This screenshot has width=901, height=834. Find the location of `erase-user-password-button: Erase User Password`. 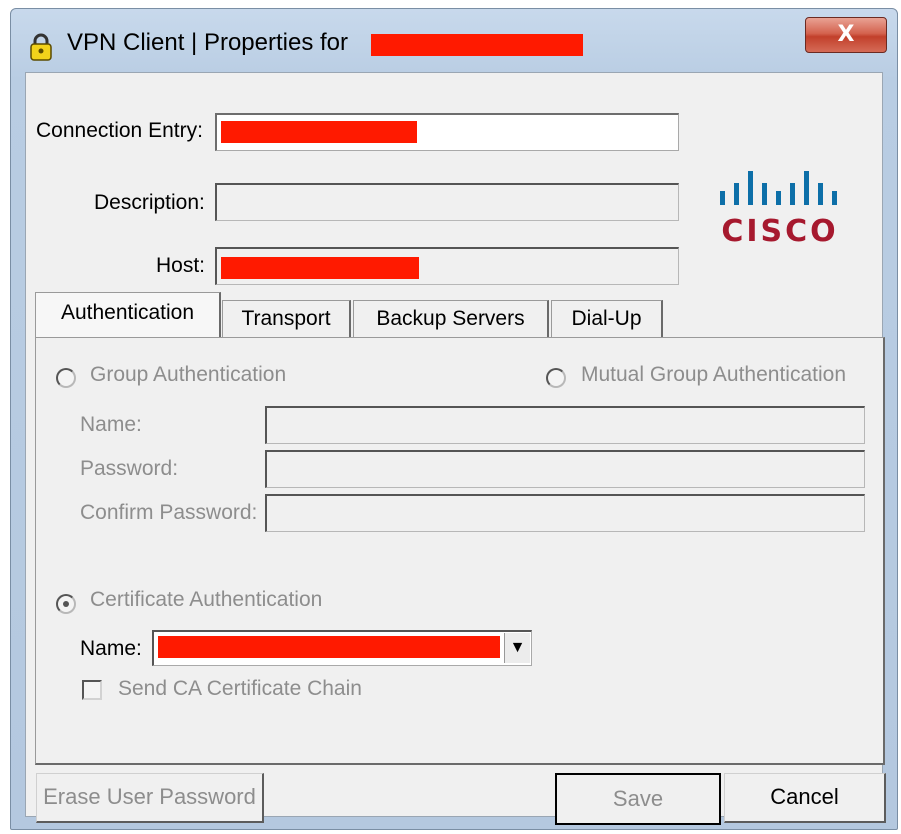

erase-user-password-button: Erase User Password is located at coordinates (150, 798).